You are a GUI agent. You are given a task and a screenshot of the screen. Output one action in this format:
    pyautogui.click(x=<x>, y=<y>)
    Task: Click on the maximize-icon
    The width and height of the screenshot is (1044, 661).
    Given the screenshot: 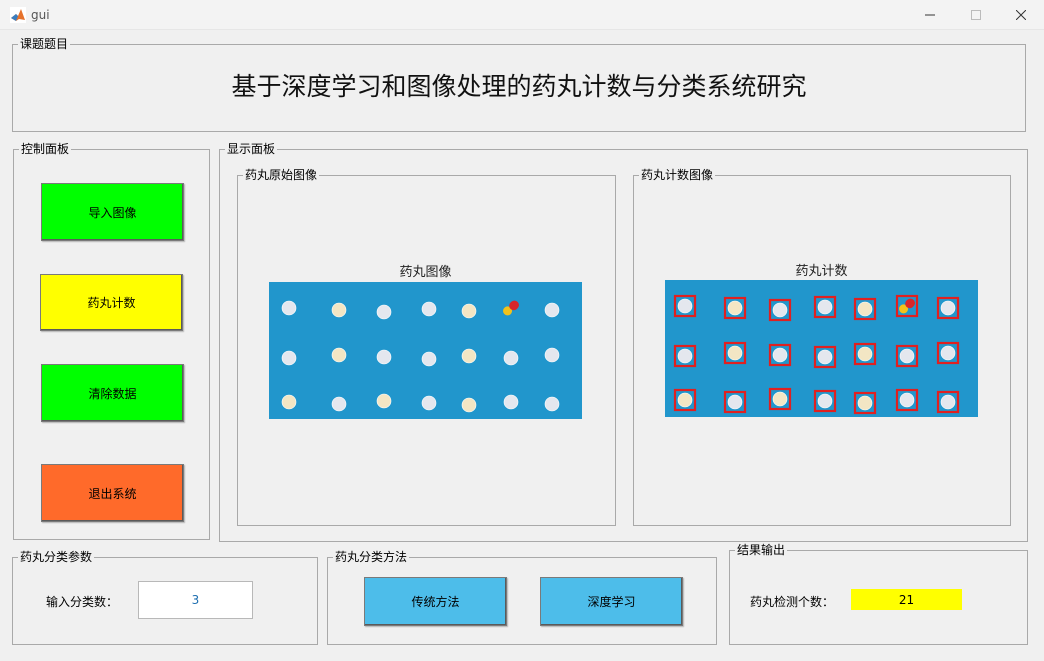 What is the action you would take?
    pyautogui.click(x=976, y=15)
    